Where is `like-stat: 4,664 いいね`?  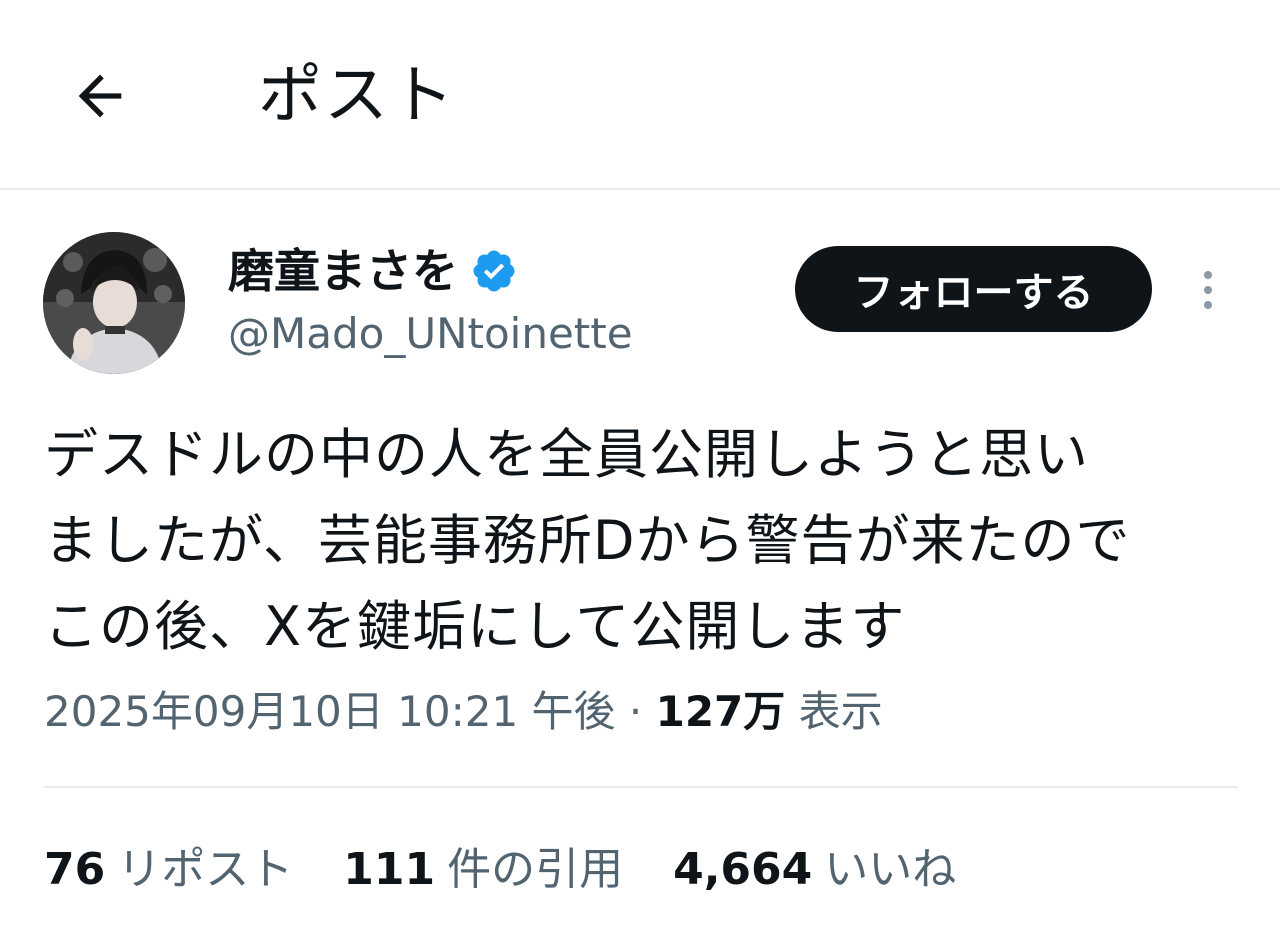
like-stat: 4,664 いいね is located at coordinates (814, 870).